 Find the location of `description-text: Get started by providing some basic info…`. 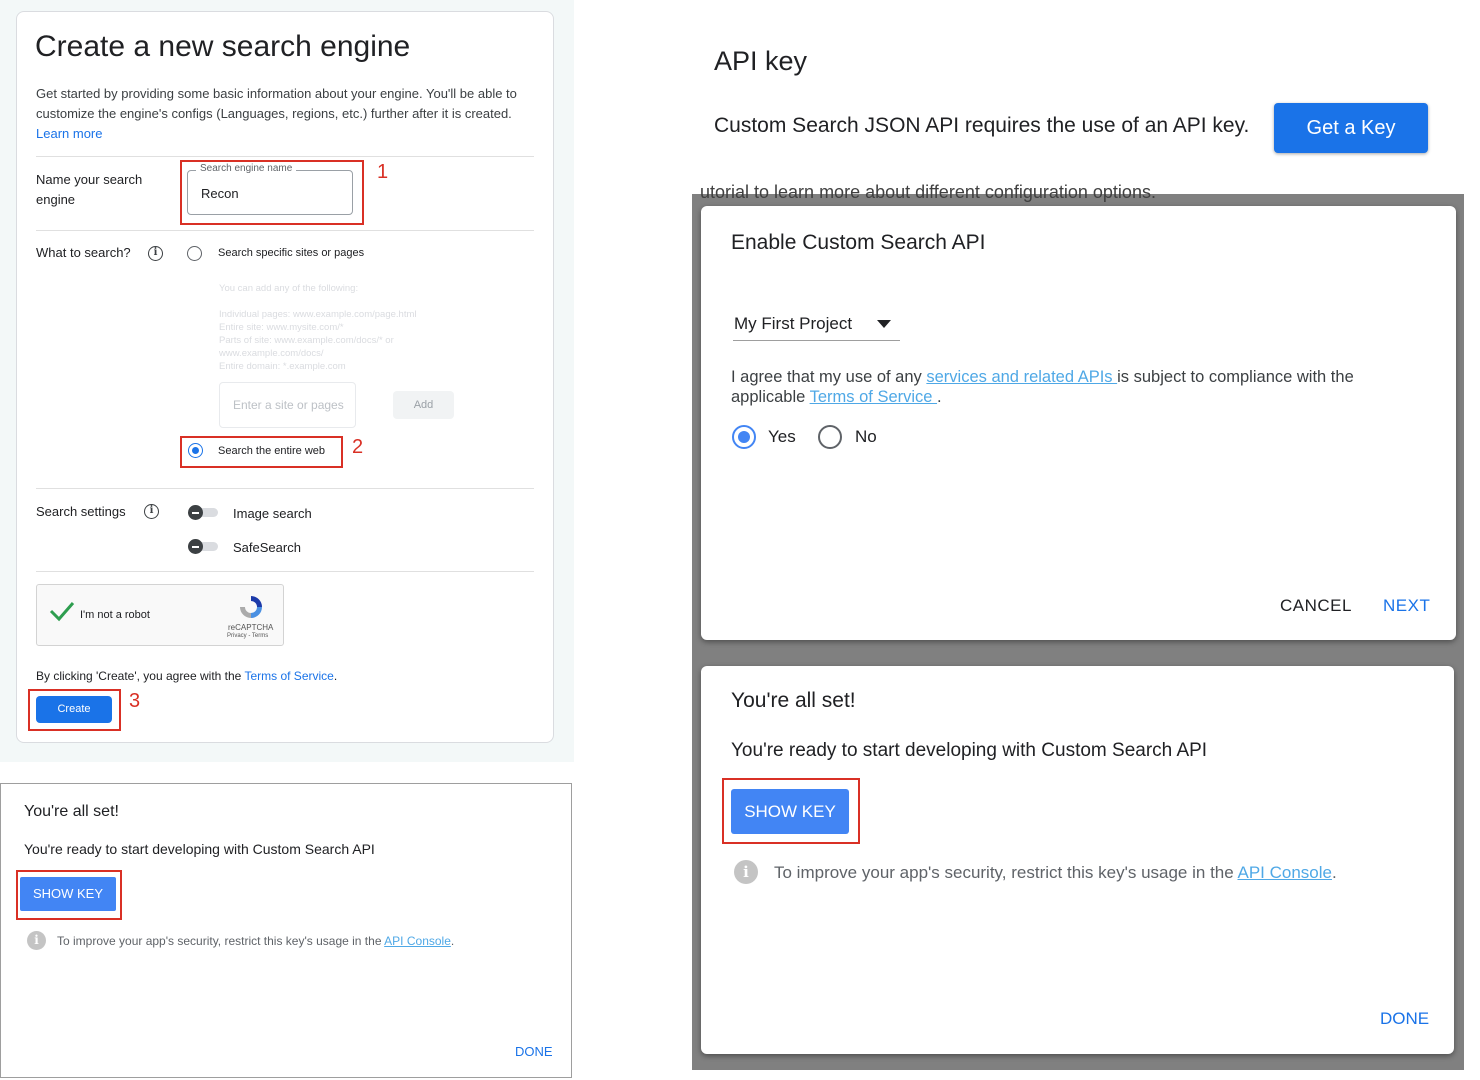

description-text: Get started by providing some basic info… is located at coordinates (276, 103).